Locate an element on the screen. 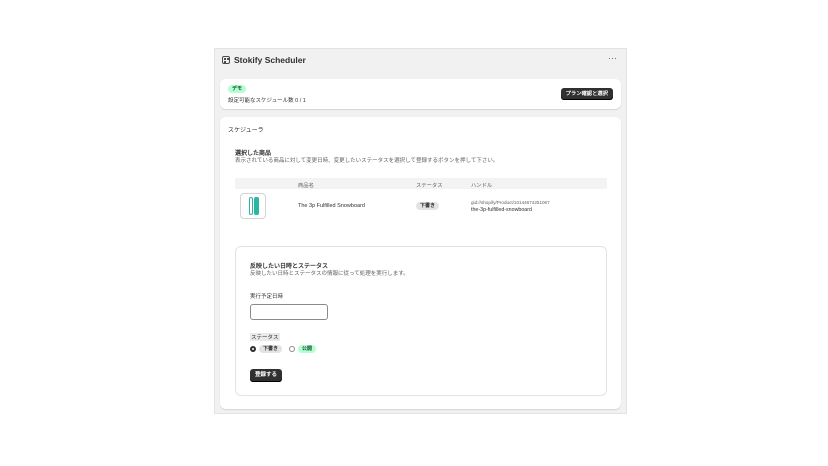 This screenshot has height=466, width=828. table-header: 商品名 ステータス ハンドル is located at coordinates (421, 183).